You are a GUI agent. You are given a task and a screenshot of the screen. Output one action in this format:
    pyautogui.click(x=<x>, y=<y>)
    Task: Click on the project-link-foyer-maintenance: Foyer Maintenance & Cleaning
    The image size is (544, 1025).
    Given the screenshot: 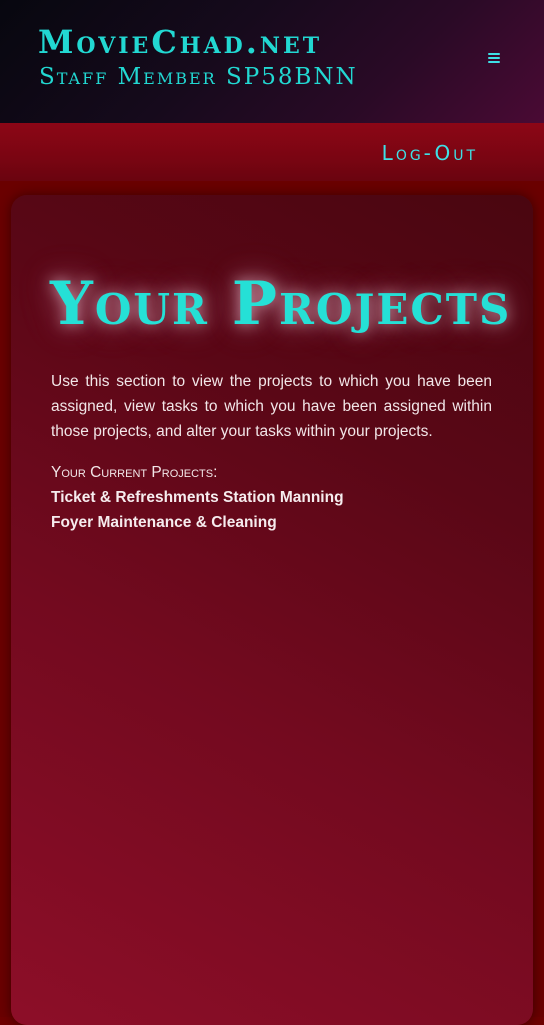 What is the action you would take?
    pyautogui.click(x=197, y=522)
    